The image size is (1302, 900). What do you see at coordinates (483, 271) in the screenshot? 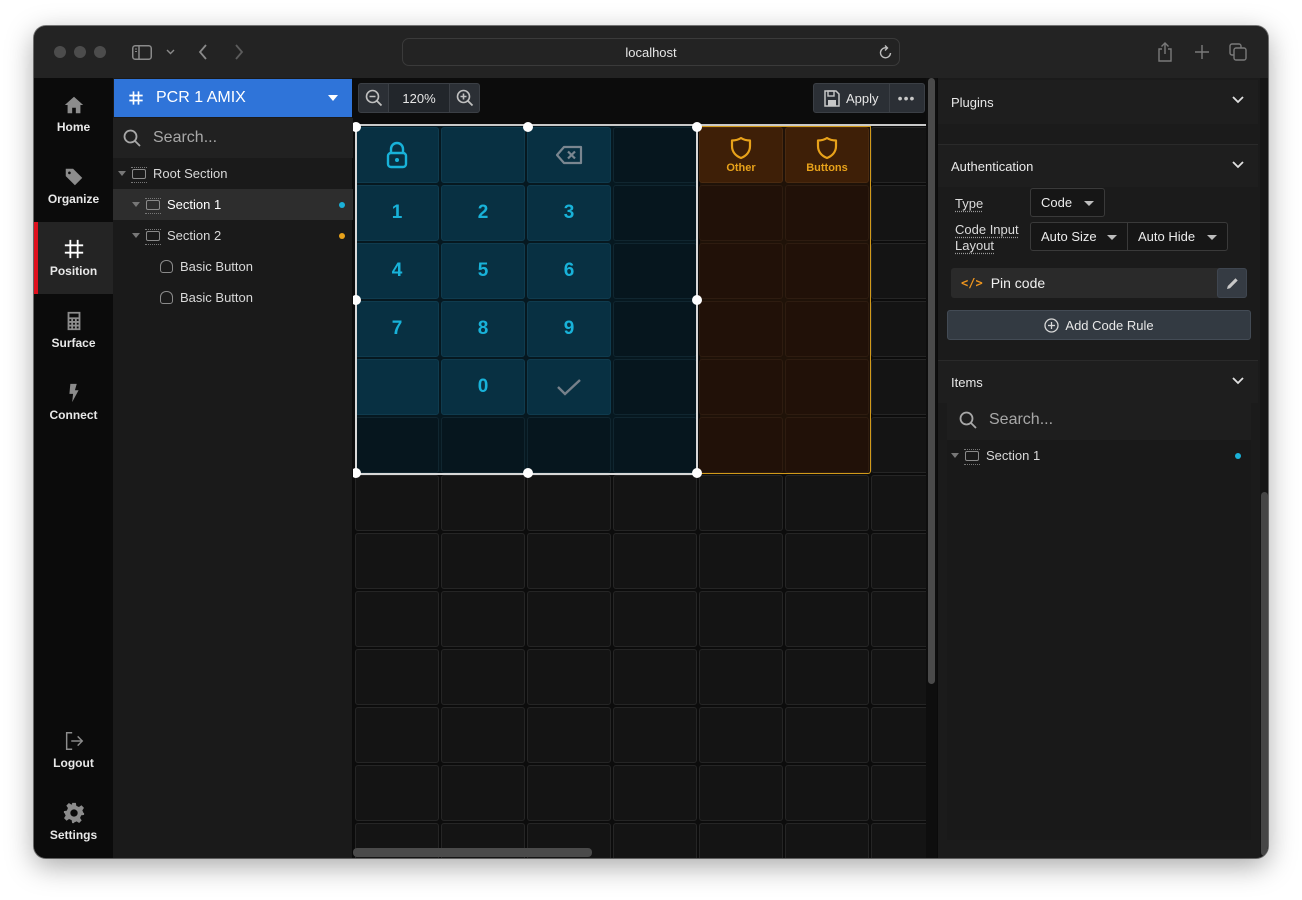
I see `keypad-button: 5` at bounding box center [483, 271].